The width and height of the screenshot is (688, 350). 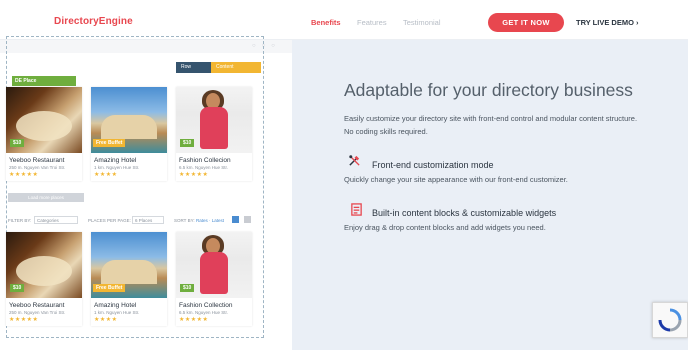 I want to click on card-title: Fashion Collecion, so click(x=205, y=160).